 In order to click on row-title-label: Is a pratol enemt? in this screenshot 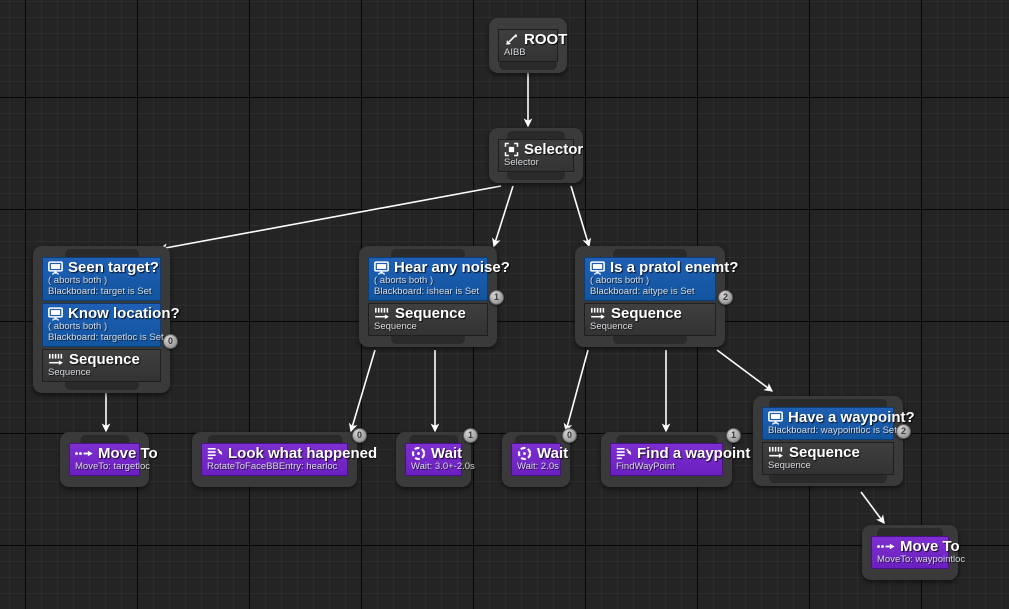, I will do `click(674, 267)`.